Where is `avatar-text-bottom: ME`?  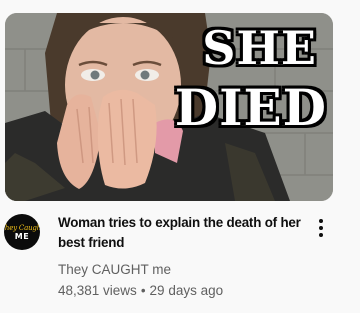 avatar-text-bottom: ME is located at coordinates (22, 236).